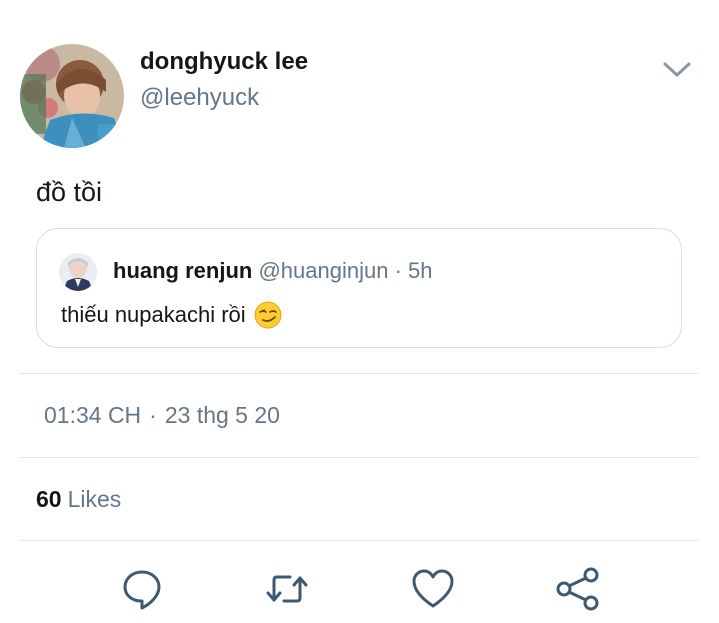 Image resolution: width=719 pixels, height=623 pixels. Describe the element at coordinates (72, 96) in the screenshot. I see `author-avatar` at that location.